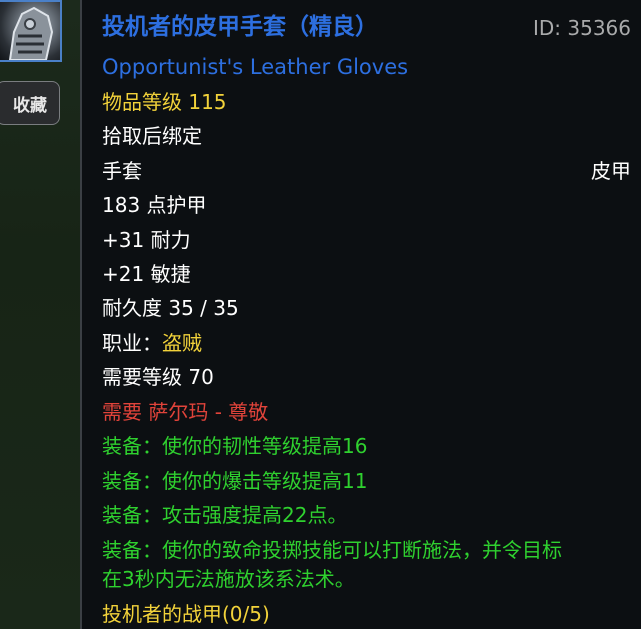  I want to click on equip-effect-deadly-throw-line1: 装备：使你的致命投掷技能可以打断施法，并令目标, so click(332, 550).